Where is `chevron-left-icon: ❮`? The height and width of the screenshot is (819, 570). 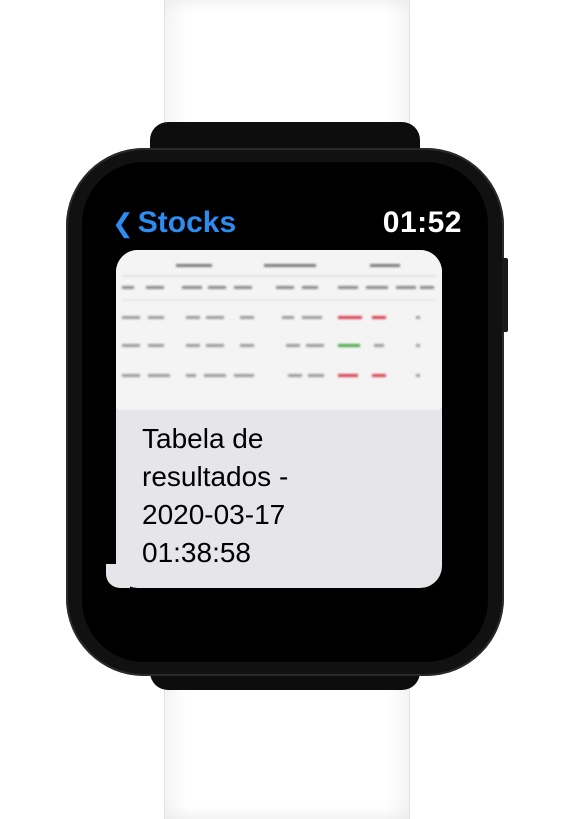 chevron-left-icon: ❮ is located at coordinates (123, 222).